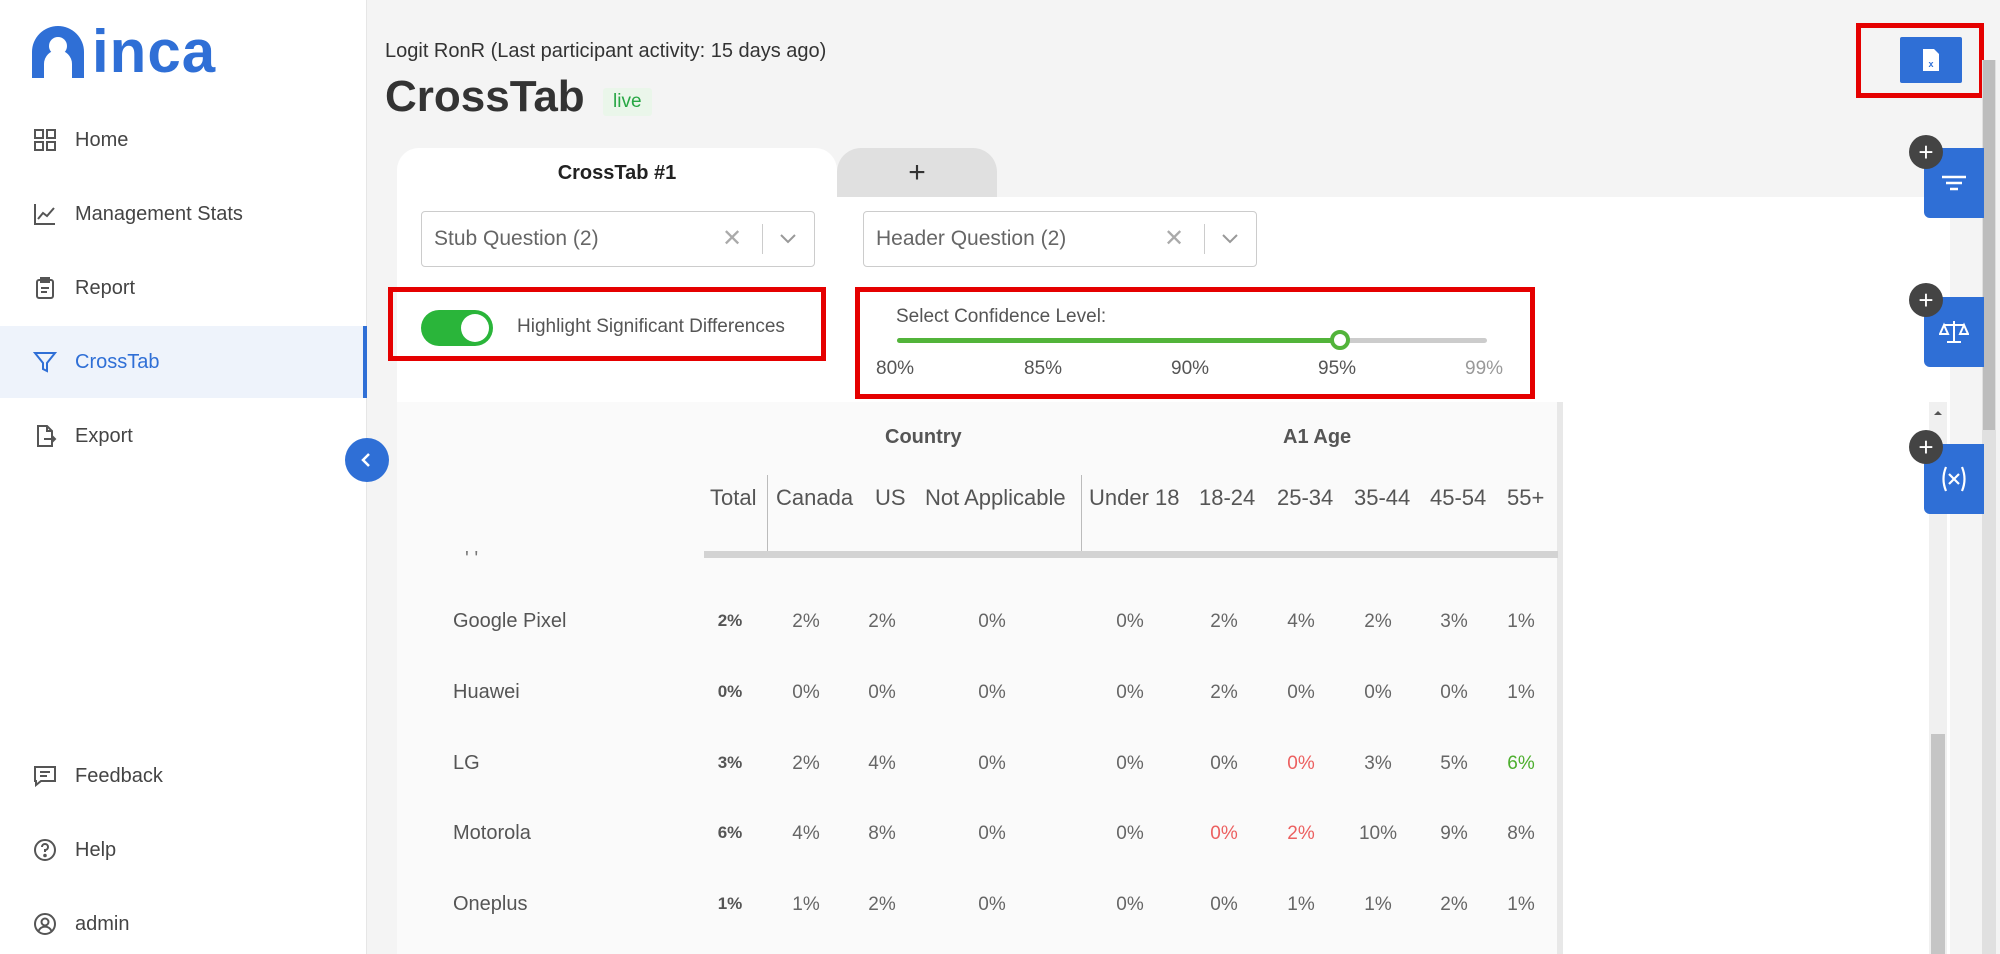 This screenshot has height=954, width=2000. I want to click on nav-help: Help, so click(183, 850).